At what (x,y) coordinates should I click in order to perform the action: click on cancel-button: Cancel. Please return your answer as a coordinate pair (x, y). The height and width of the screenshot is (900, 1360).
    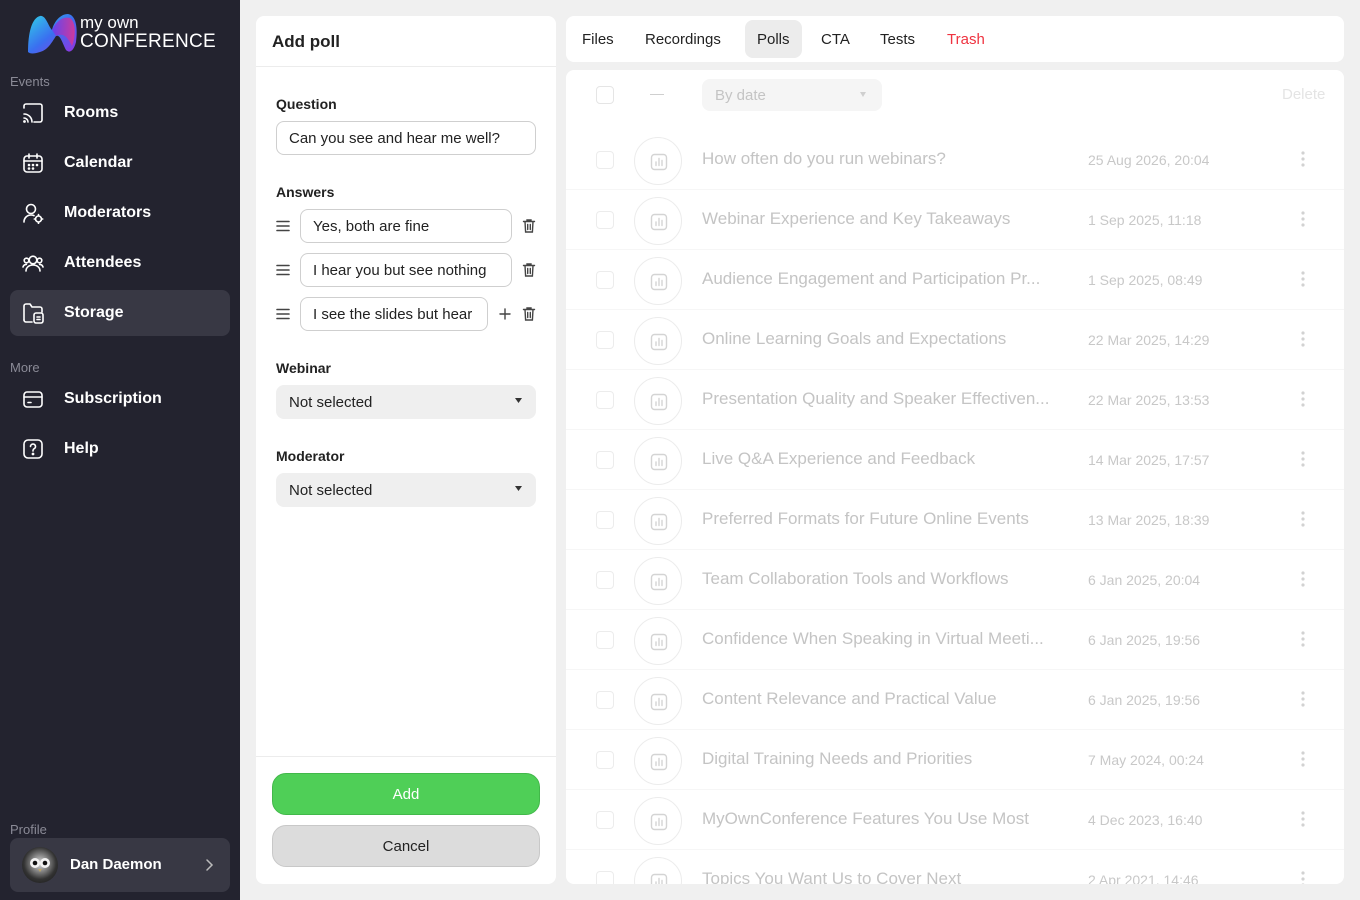
    Looking at the image, I should click on (406, 846).